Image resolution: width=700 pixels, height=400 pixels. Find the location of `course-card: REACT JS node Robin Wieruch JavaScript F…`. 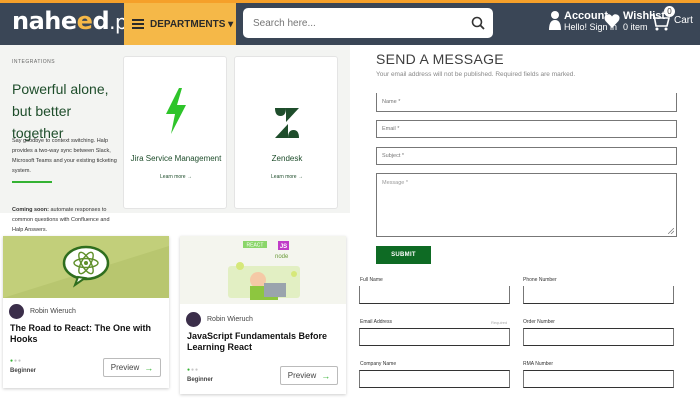

course-card: REACT JS node Robin Wieruch JavaScript F… is located at coordinates (263, 315).